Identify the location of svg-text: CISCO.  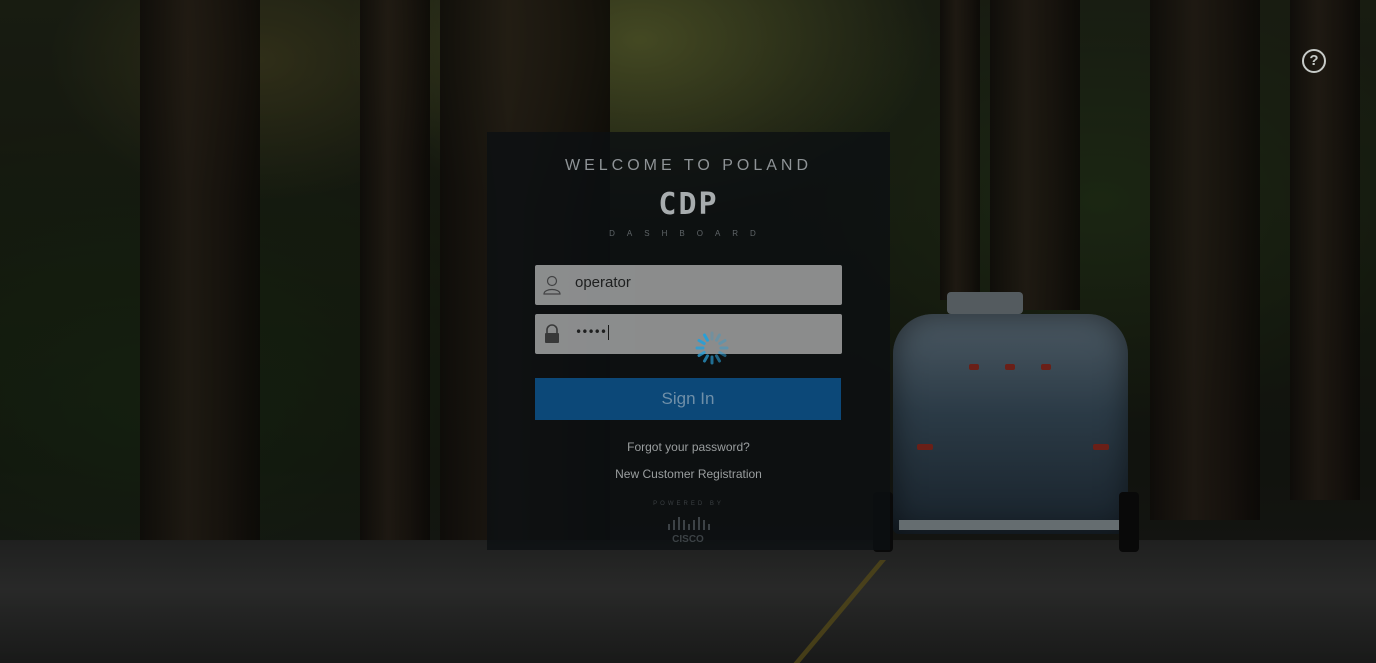
(688, 539).